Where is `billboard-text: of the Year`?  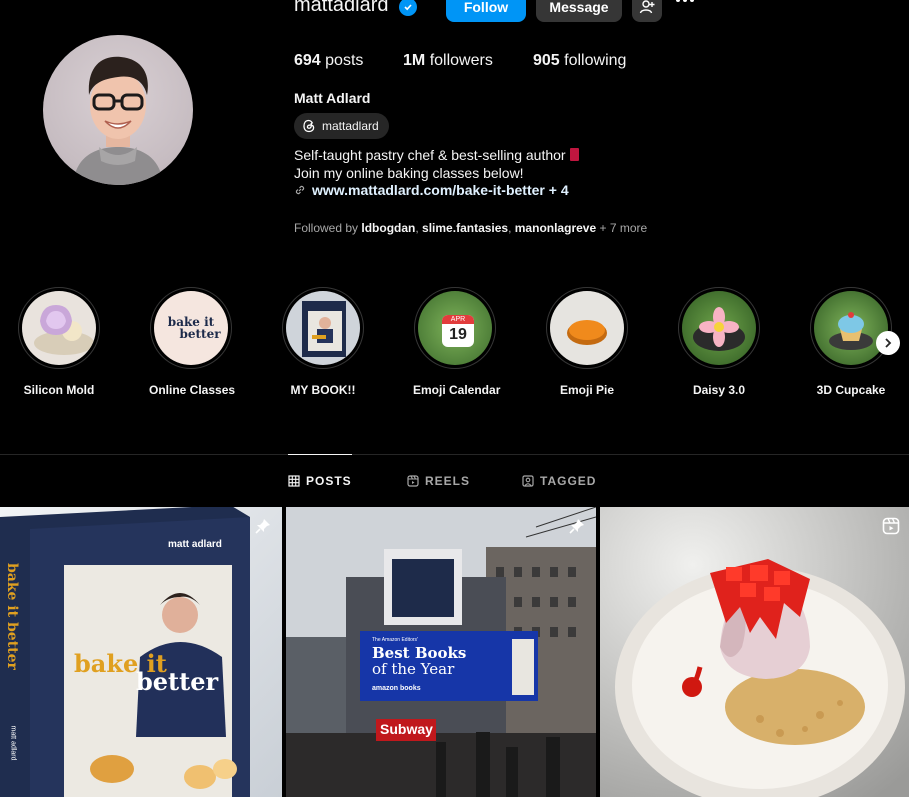 billboard-text: of the Year is located at coordinates (413, 669).